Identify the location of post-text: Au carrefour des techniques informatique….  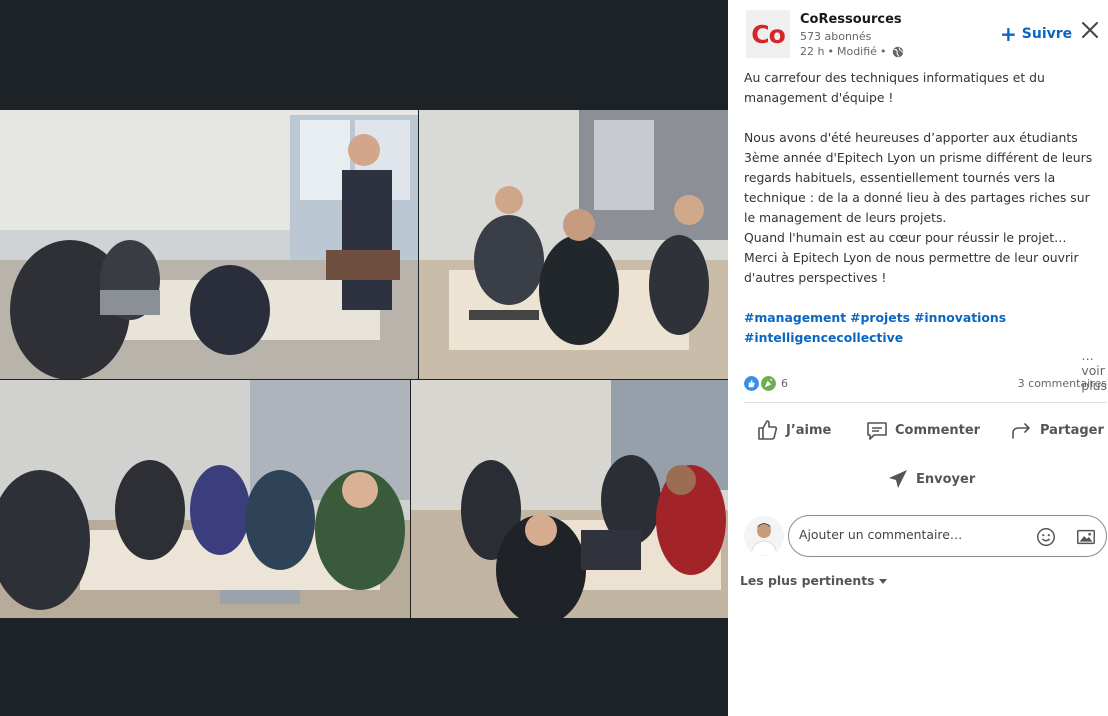
(918, 177).